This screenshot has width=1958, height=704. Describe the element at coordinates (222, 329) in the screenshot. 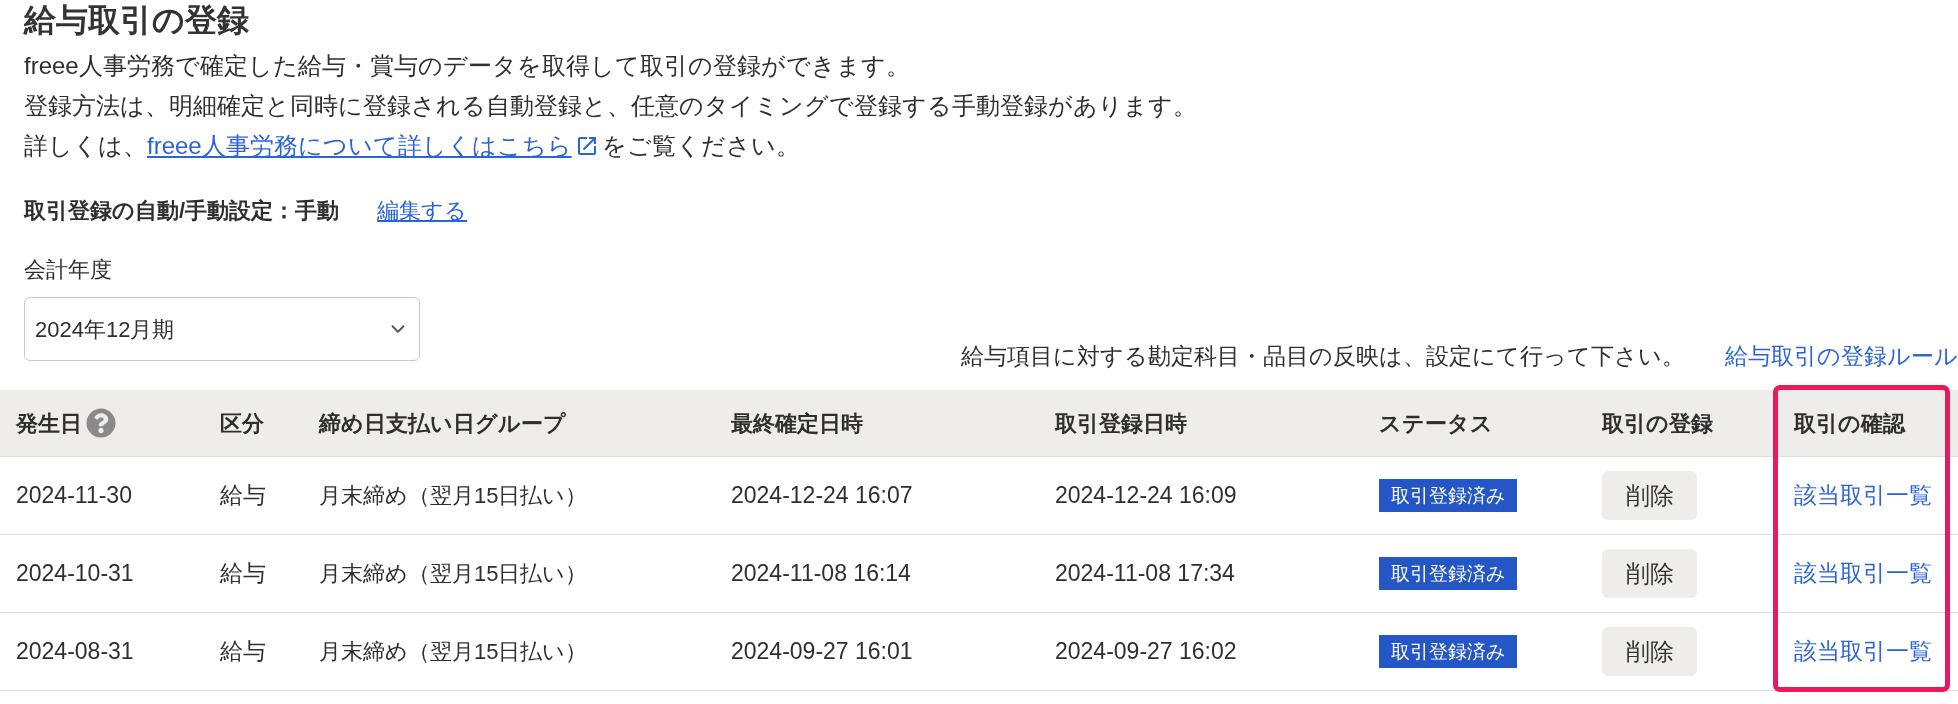

I see `fiscal-year-select: 2024年12月期` at that location.